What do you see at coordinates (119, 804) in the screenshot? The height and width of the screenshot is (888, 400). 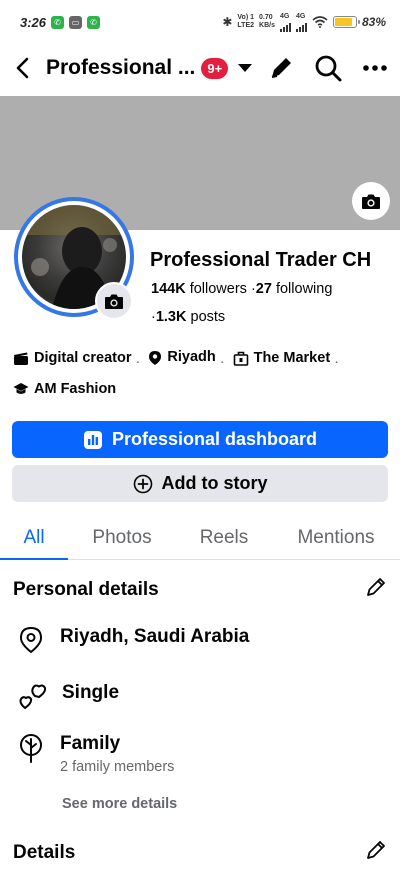 I see `see-more-details-link: See more details` at bounding box center [119, 804].